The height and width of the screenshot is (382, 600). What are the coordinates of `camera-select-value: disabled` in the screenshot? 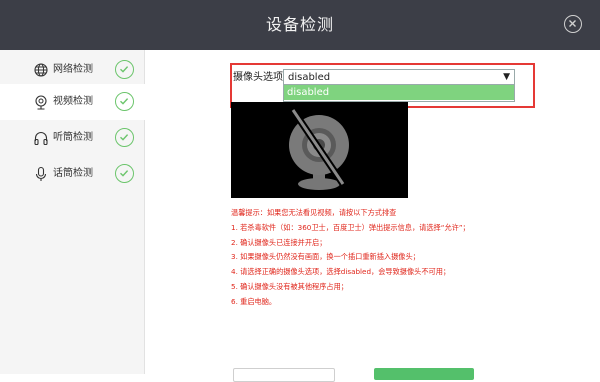 It's located at (309, 77).